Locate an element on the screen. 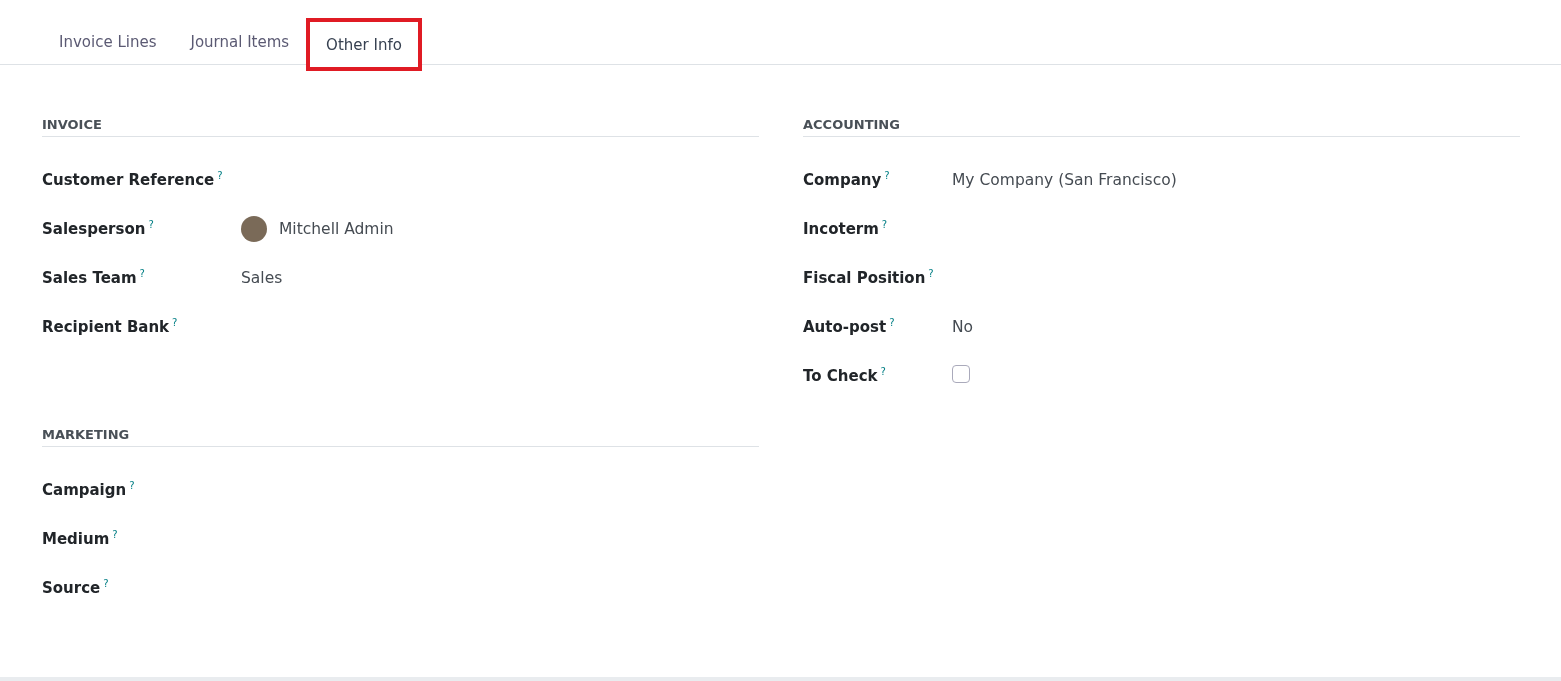 This screenshot has height=681, width=1561. field-value: Mitchell Admin is located at coordinates (336, 228).